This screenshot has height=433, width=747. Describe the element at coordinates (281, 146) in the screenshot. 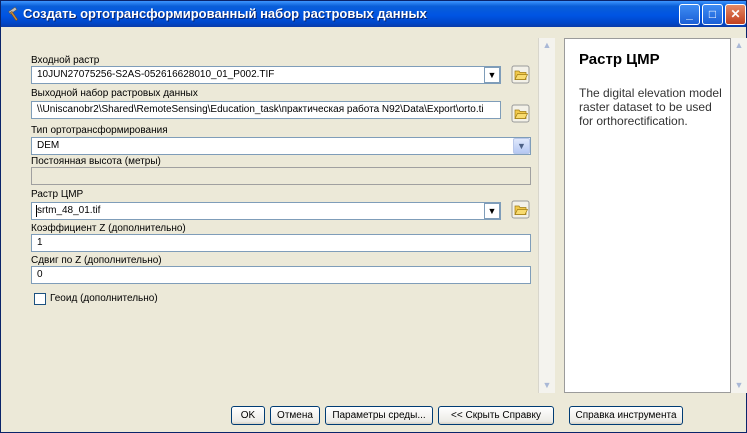

I see `ortho-type-select: DEM` at that location.